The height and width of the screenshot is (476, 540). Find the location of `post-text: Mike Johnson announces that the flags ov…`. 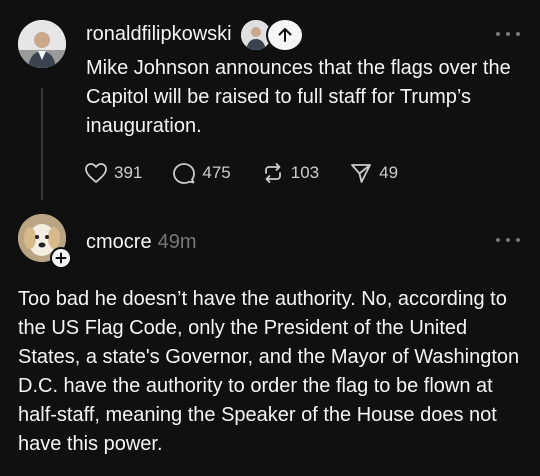

post-text: Mike Johnson announces that the flags ov… is located at coordinates (298, 97).